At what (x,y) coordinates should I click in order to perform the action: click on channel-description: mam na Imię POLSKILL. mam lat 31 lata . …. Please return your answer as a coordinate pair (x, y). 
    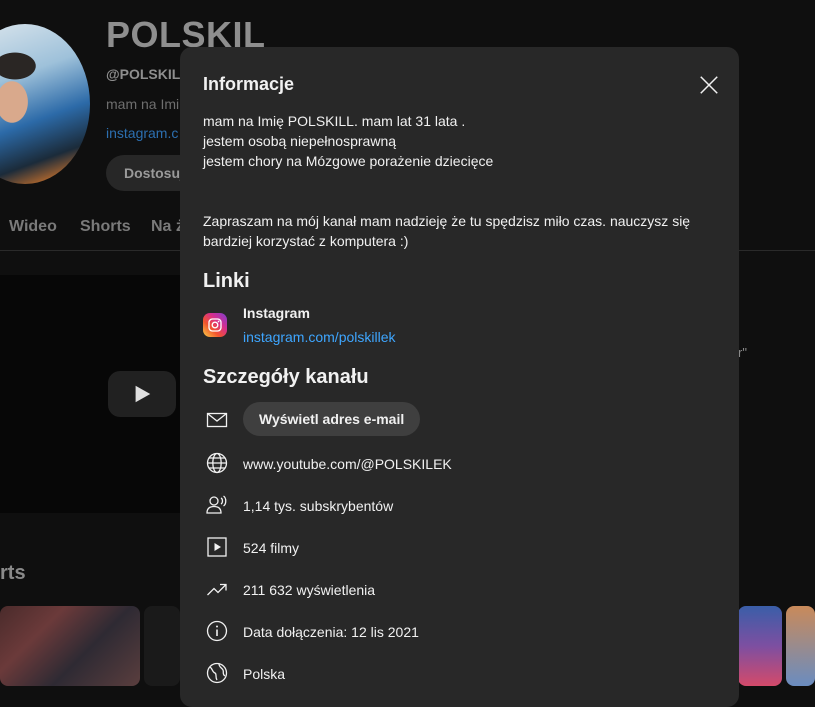
    Looking at the image, I should click on (463, 181).